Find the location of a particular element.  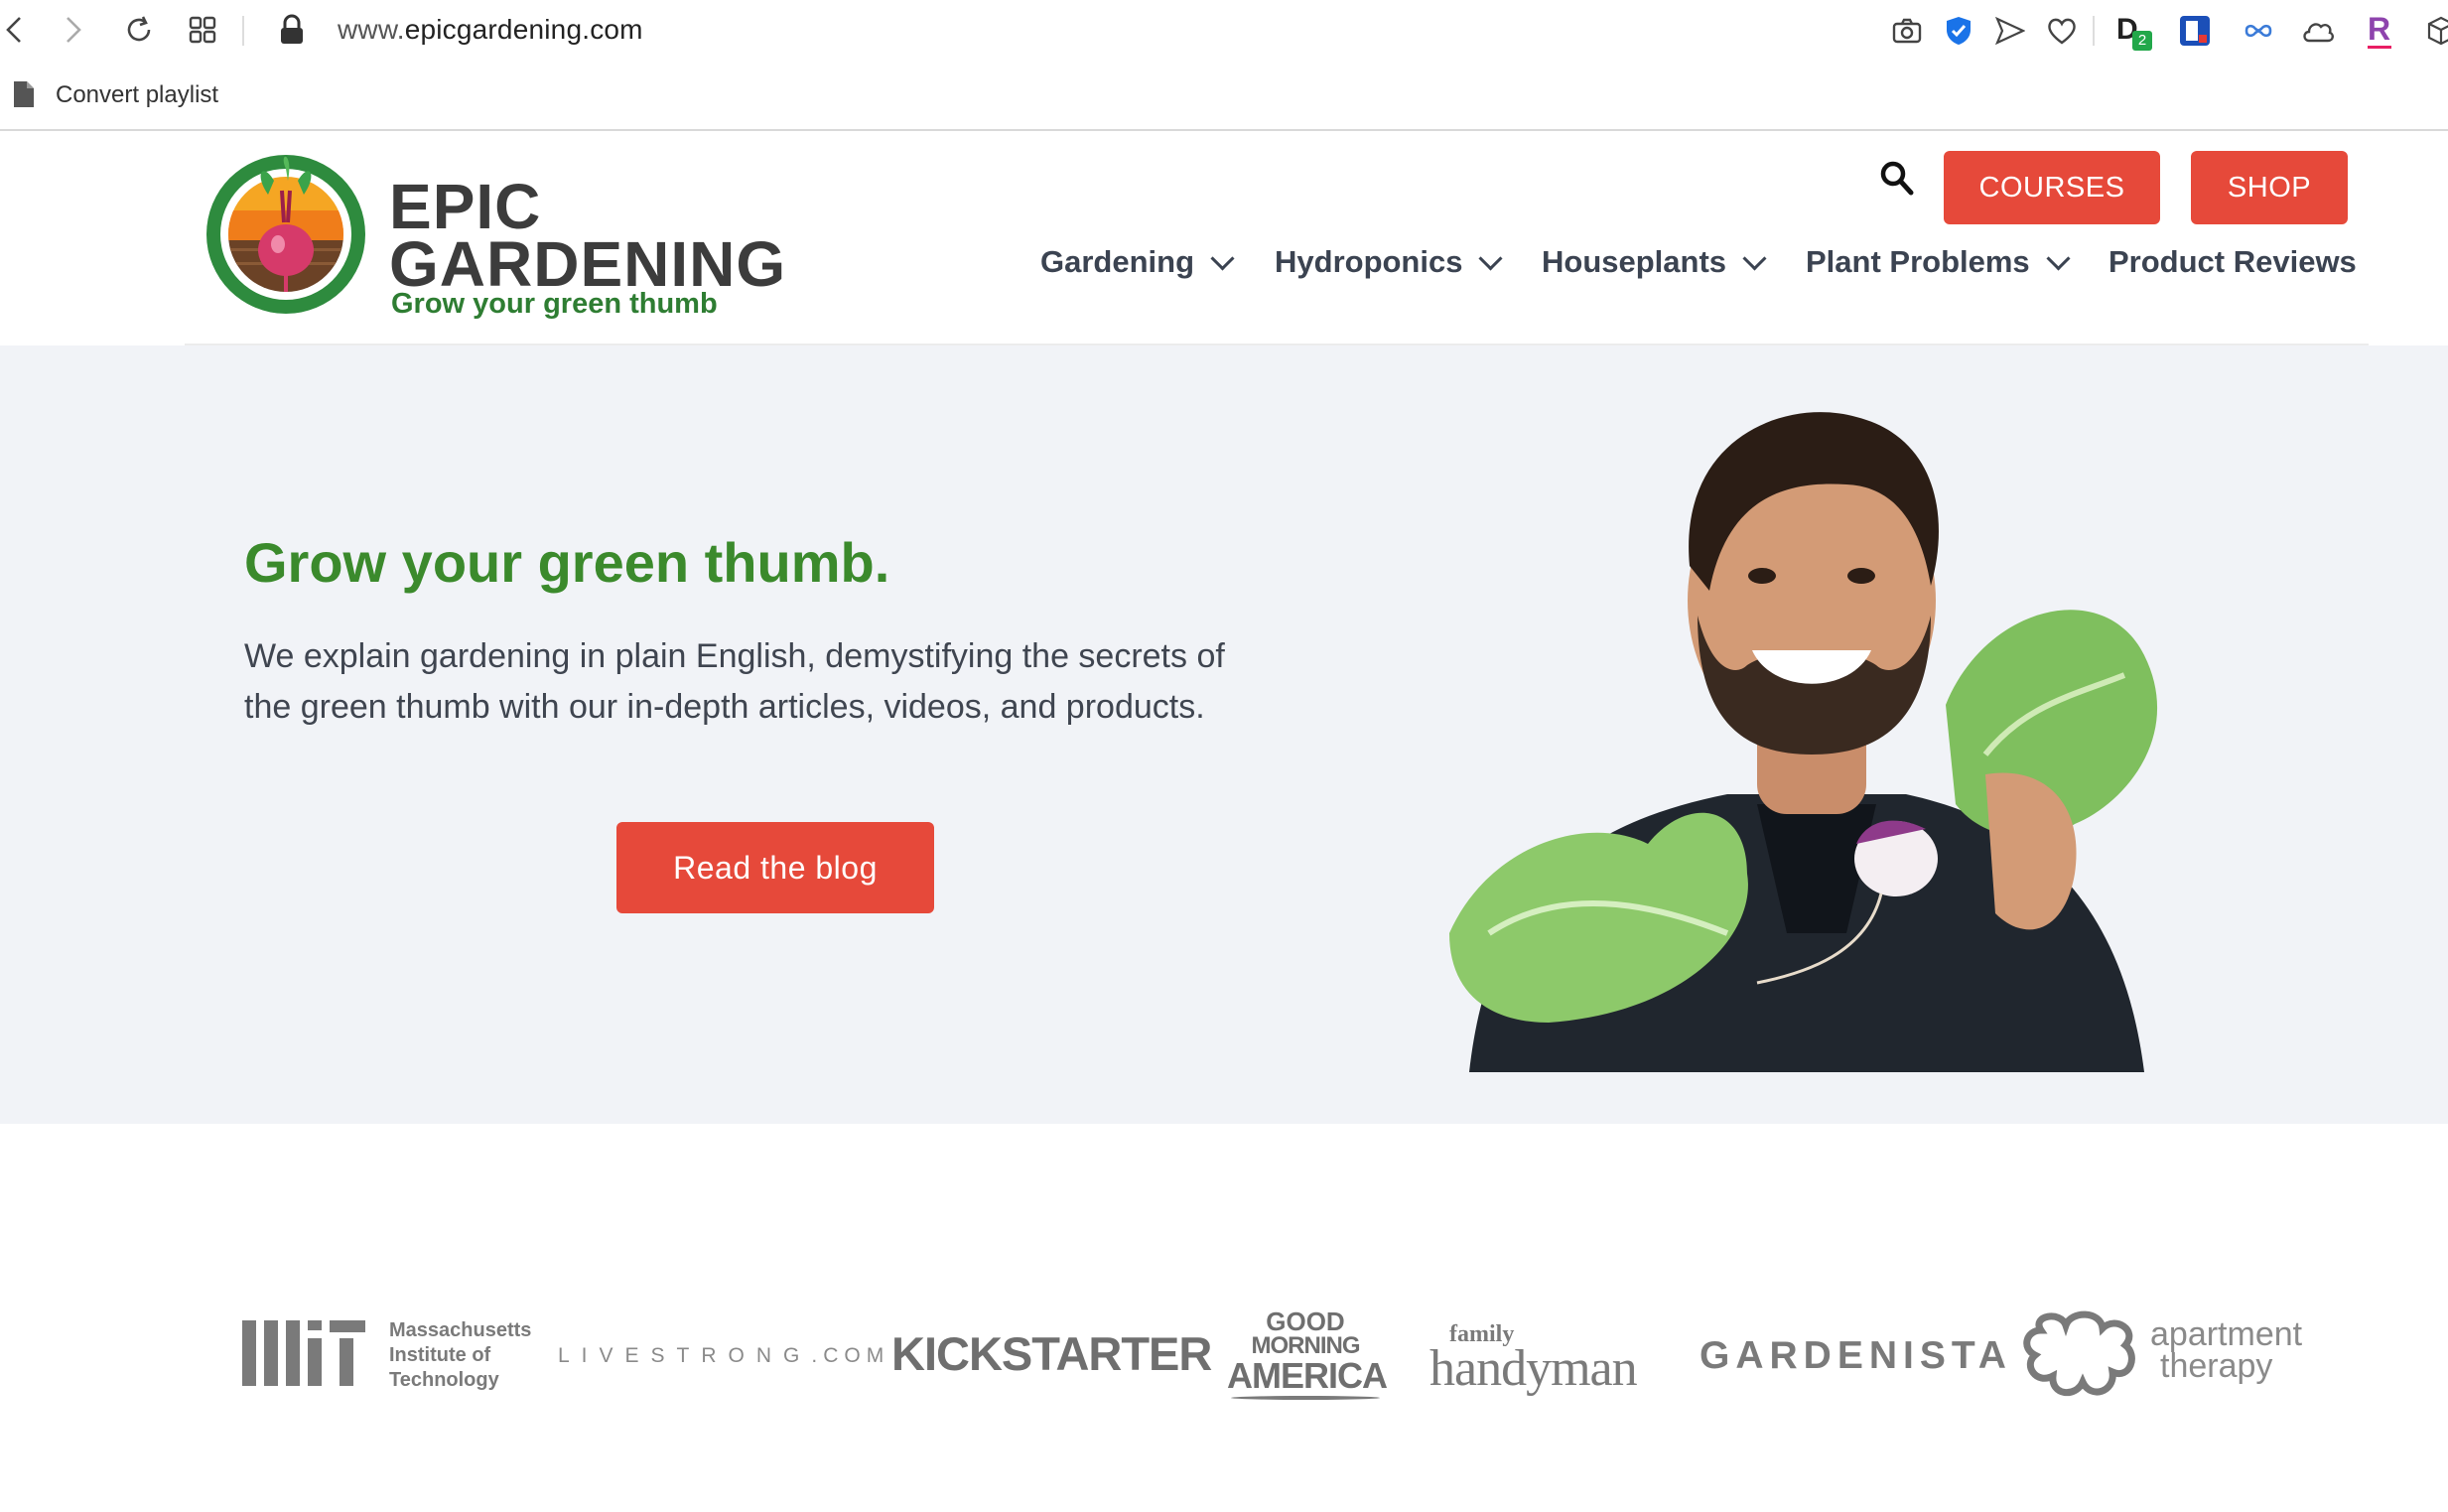

nav-gardening: Gardening is located at coordinates (1137, 262).